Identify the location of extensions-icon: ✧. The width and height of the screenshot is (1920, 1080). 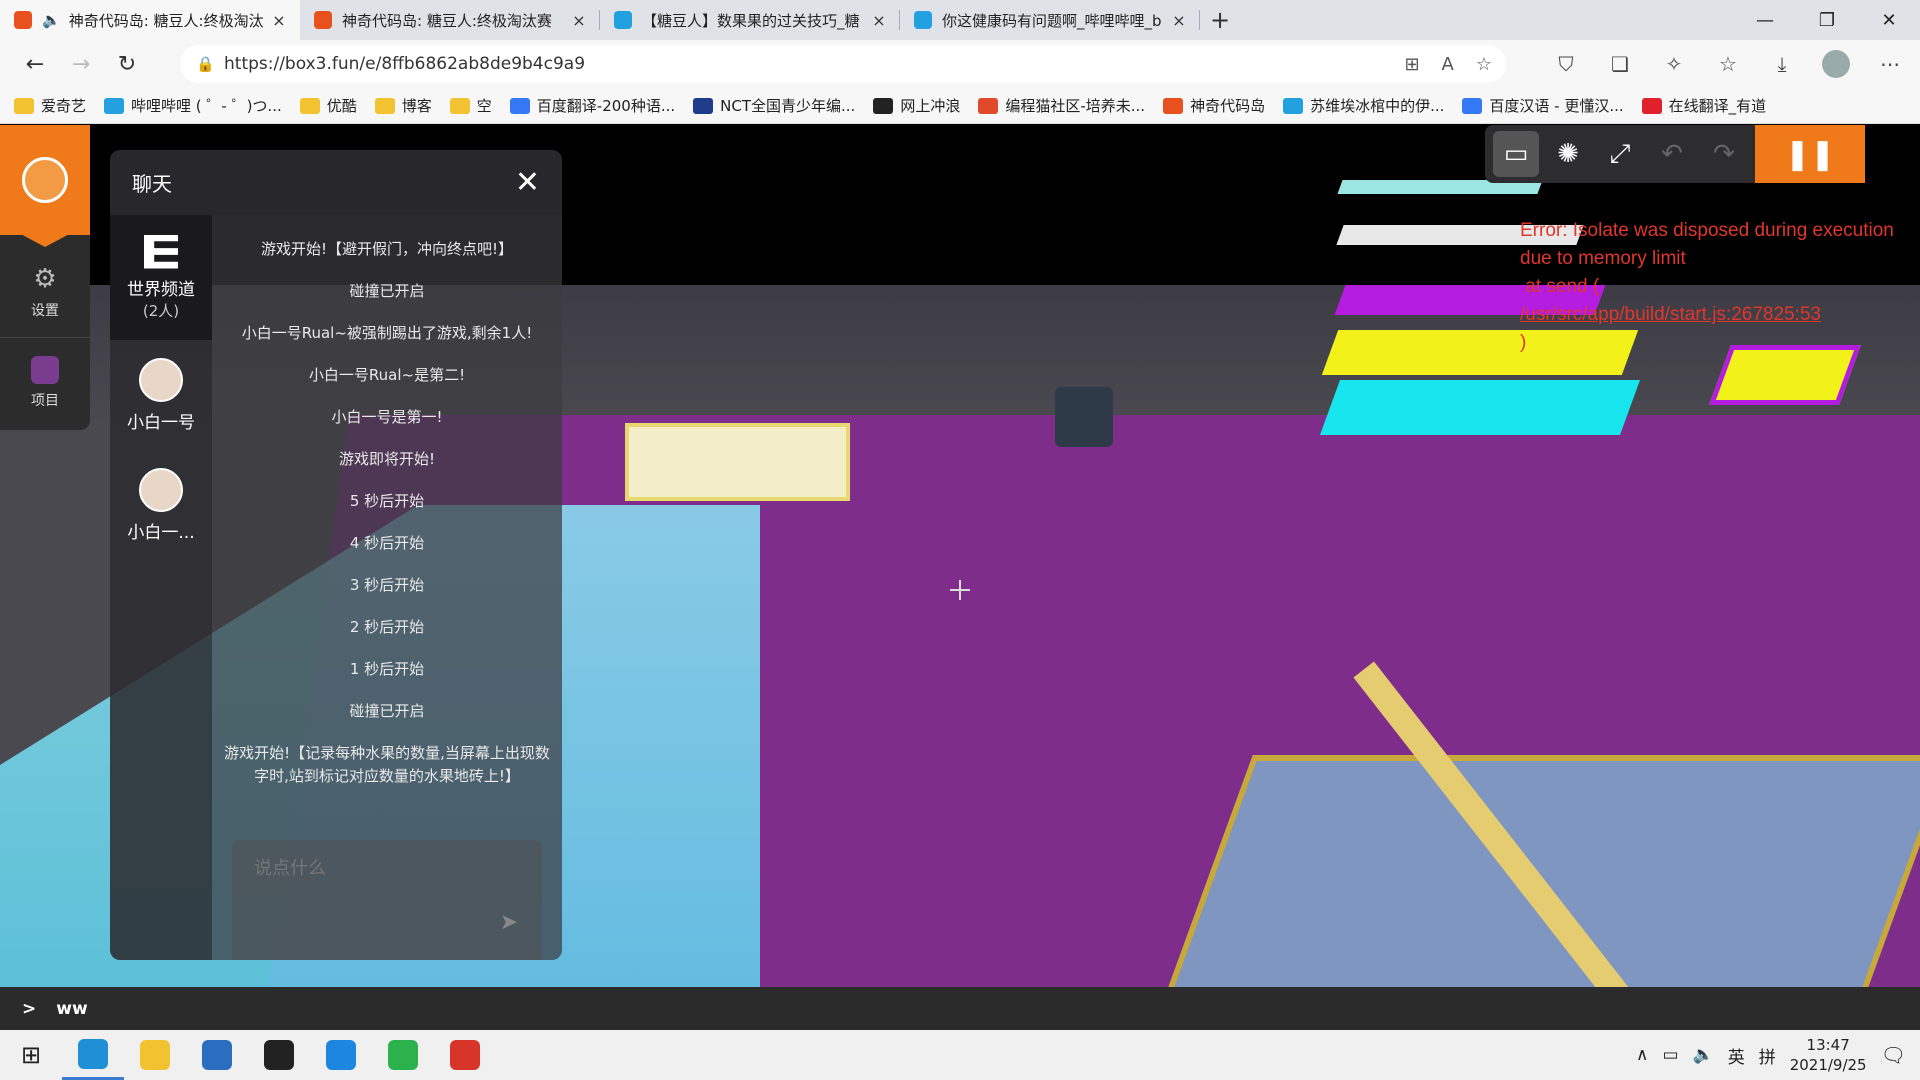
(1674, 64).